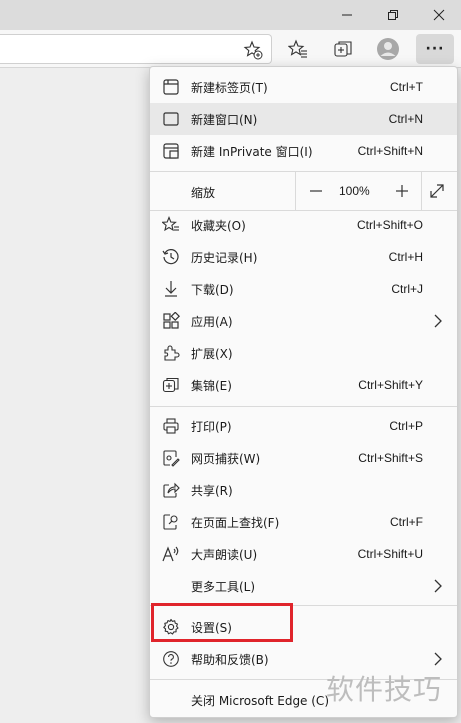  I want to click on menu-item-label: 网页捕获(W), so click(226, 458).